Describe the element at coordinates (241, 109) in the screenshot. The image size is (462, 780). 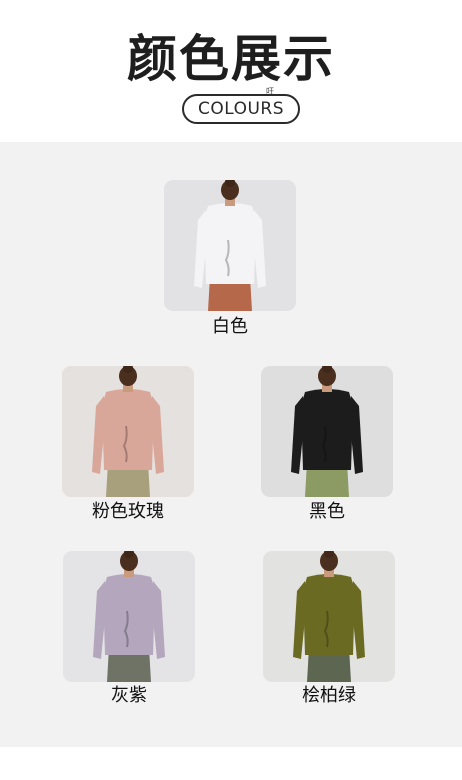
I see `colours-badge: COLOURS` at that location.